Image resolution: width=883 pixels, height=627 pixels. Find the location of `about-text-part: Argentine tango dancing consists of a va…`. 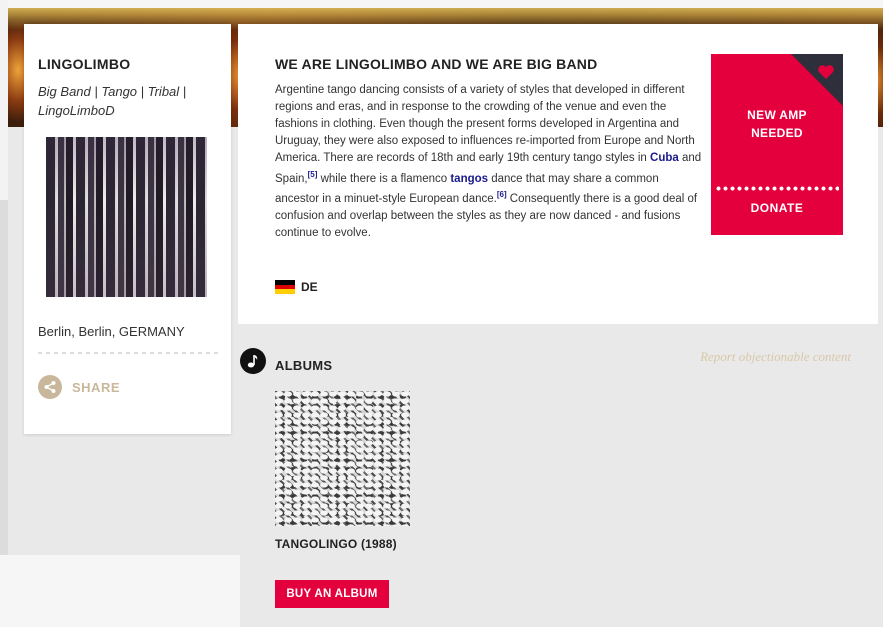

about-text-part: Argentine tango dancing consists of a va… is located at coordinates (485, 124).